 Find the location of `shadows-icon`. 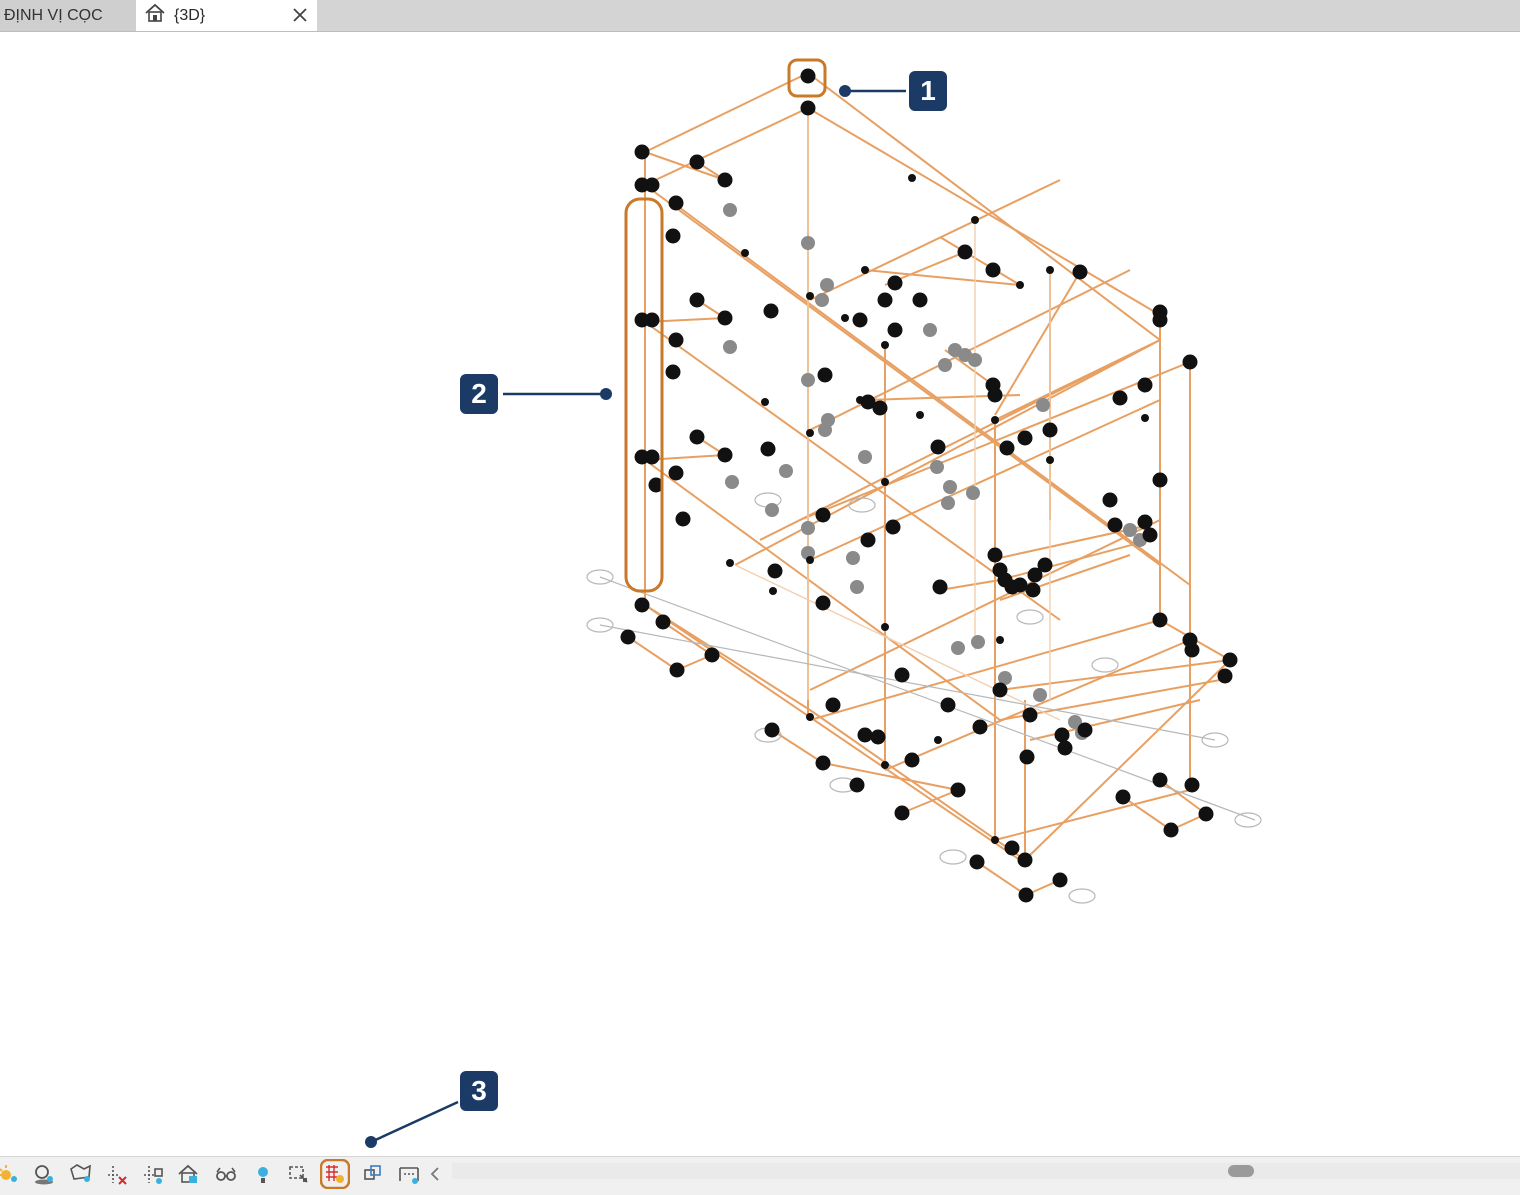

shadows-icon is located at coordinates (43, 1174).